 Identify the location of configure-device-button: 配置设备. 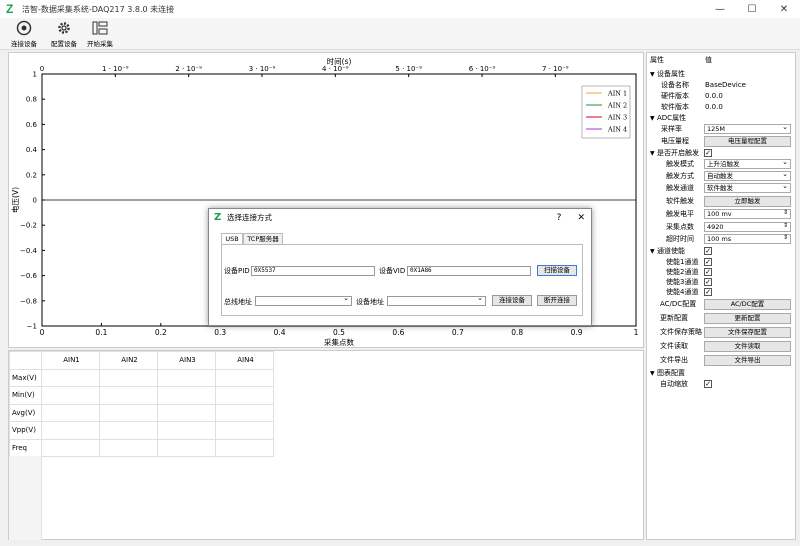
(64, 34).